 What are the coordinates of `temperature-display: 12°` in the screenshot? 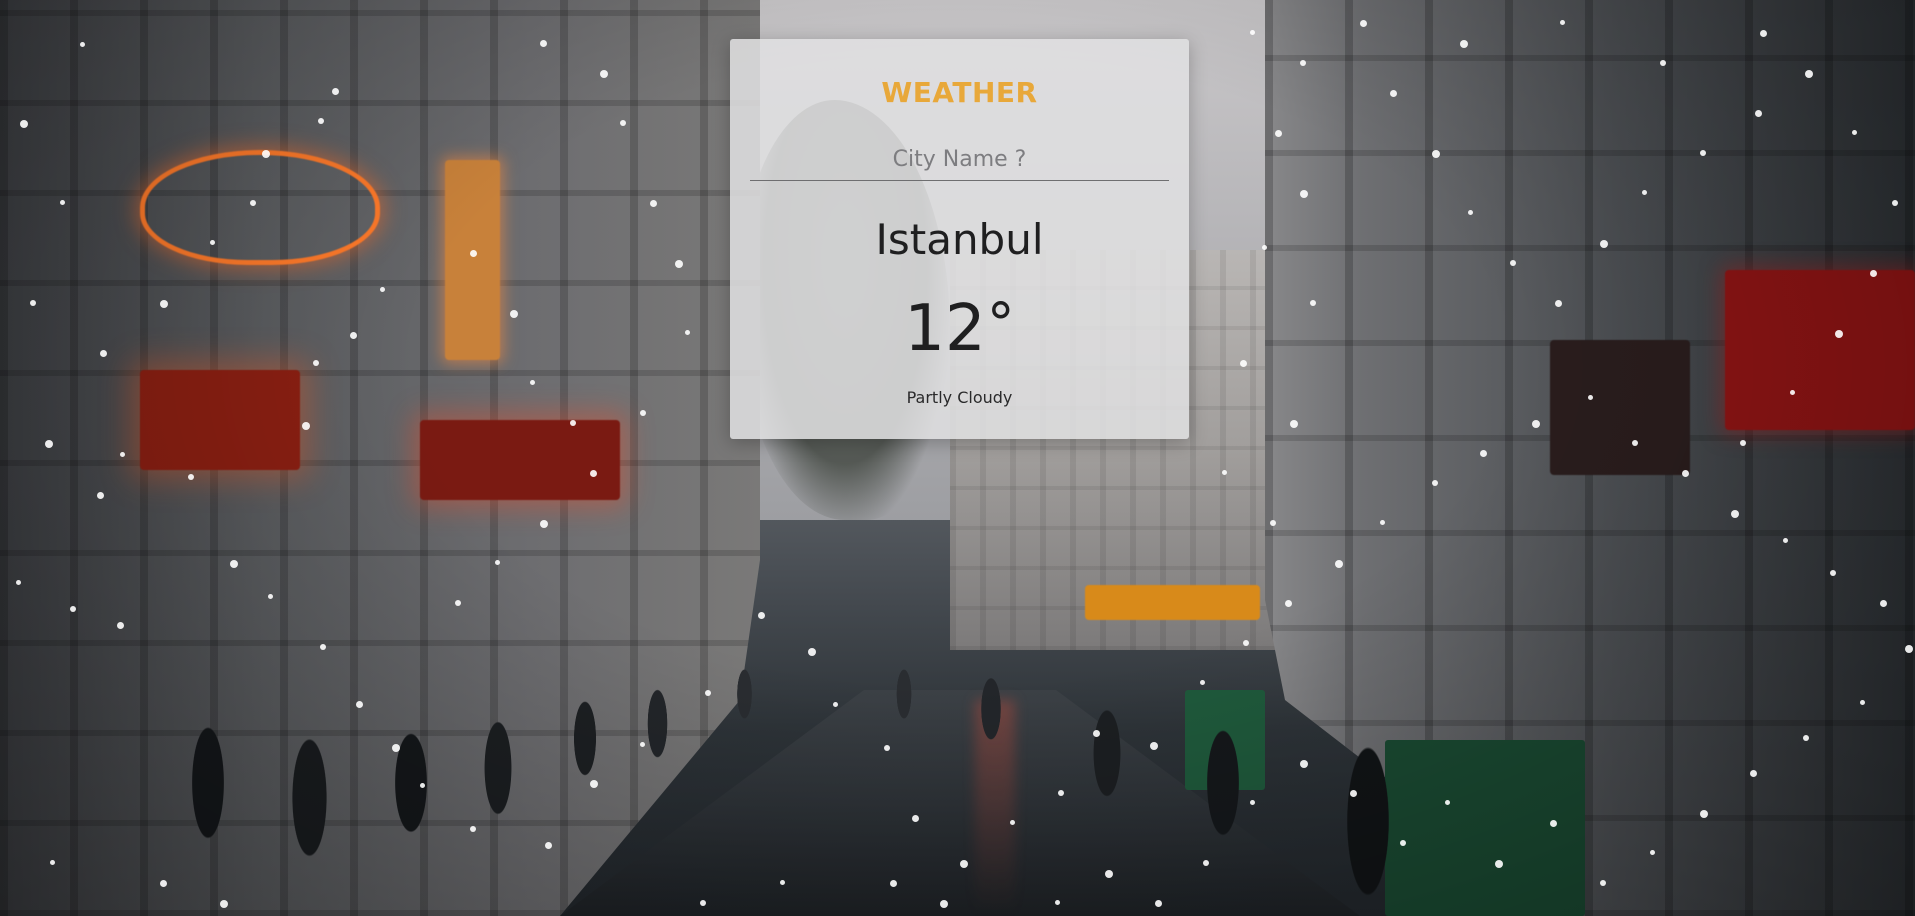 It's located at (959, 329).